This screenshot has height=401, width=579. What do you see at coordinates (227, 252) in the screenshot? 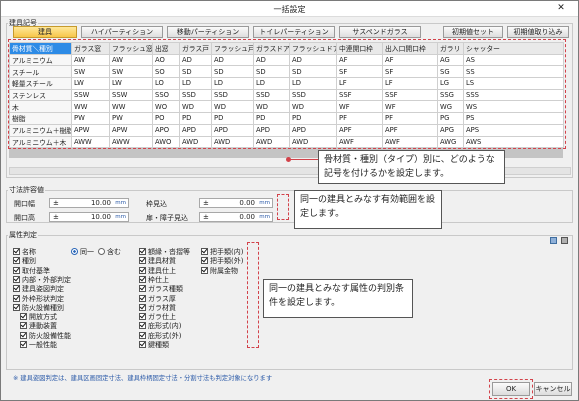
I see `checkbox-label: 把手類(内)` at bounding box center [227, 252].